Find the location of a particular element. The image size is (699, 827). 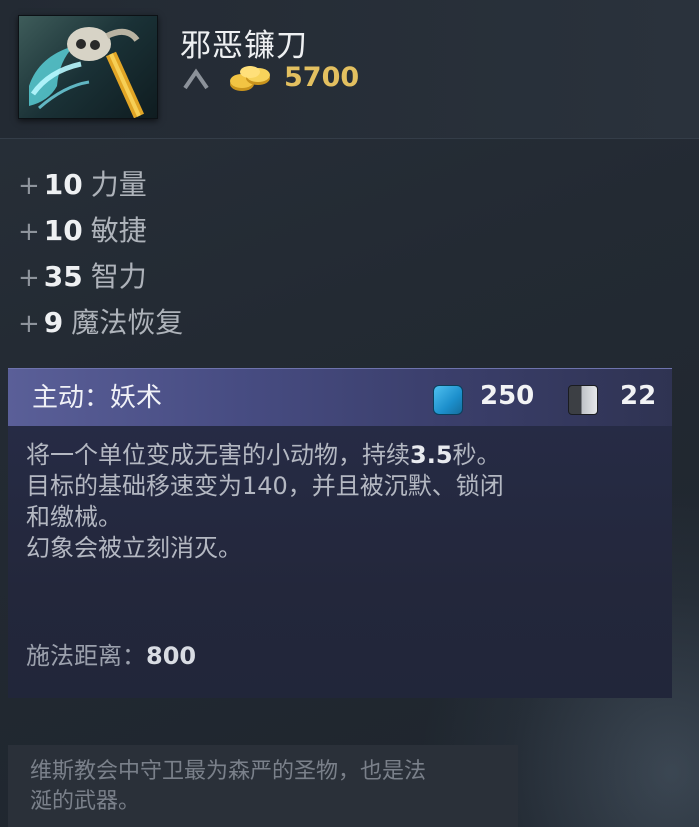

description-line: 和缴械。 is located at coordinates (74, 517).